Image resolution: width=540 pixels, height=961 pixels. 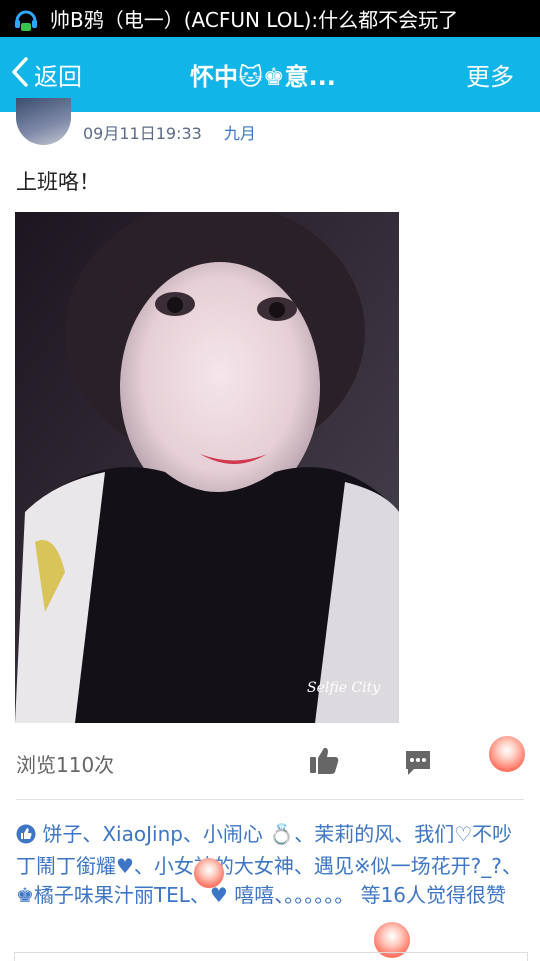 I want to click on likes-summary: 等16人觉得很赞, so click(x=433, y=895).